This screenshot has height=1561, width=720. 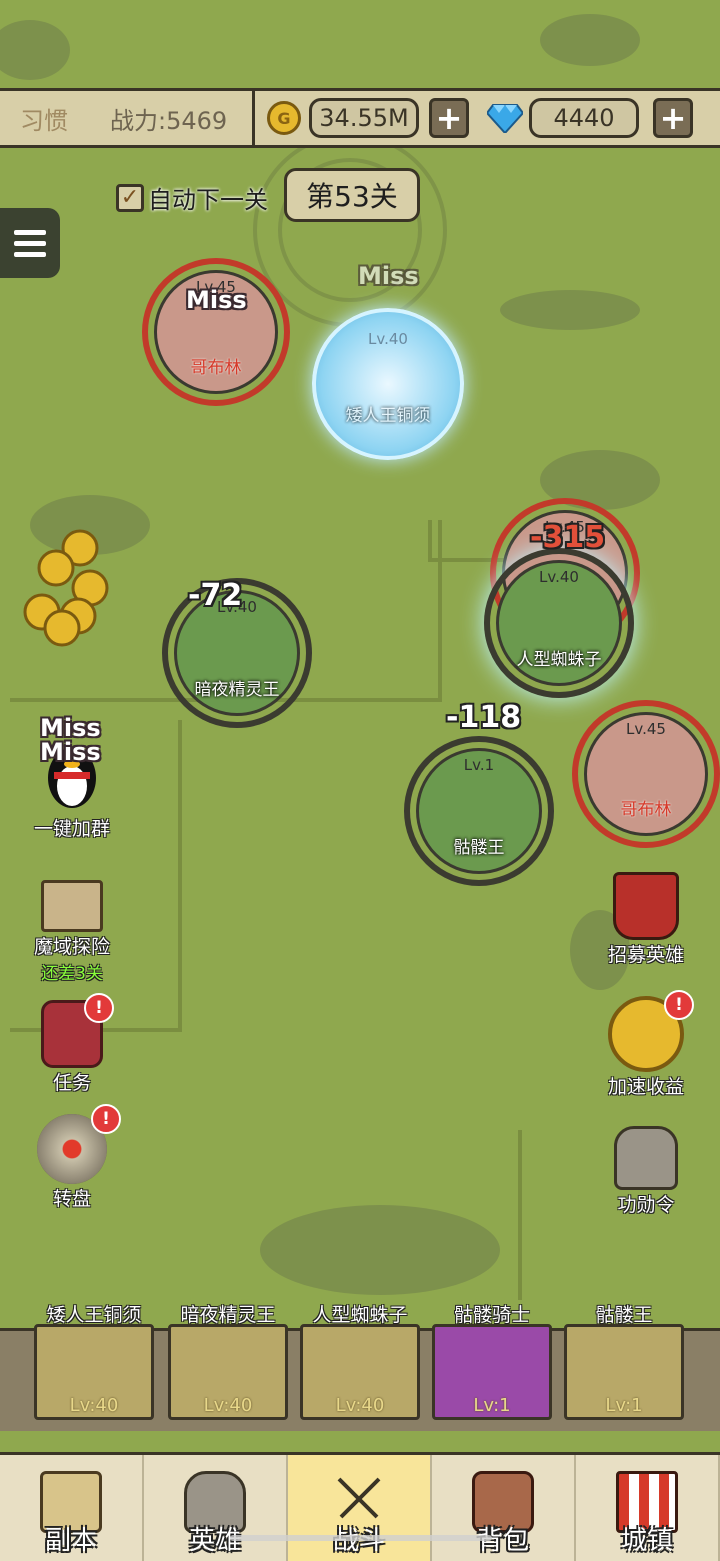 What do you see at coordinates (491, 1315) in the screenshot?
I see `hero-name: 骷髅骑士` at bounding box center [491, 1315].